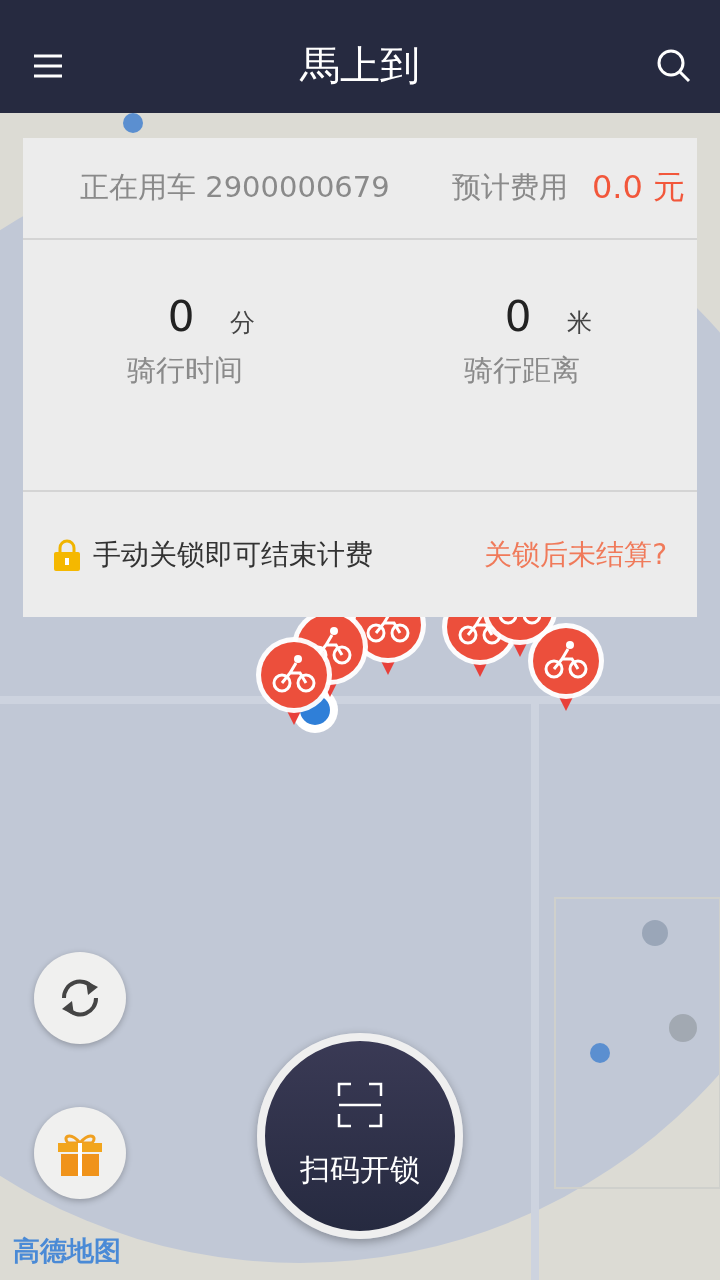 The width and height of the screenshot is (720, 1280). Describe the element at coordinates (243, 323) in the screenshot. I see `stat-unit: 分` at that location.